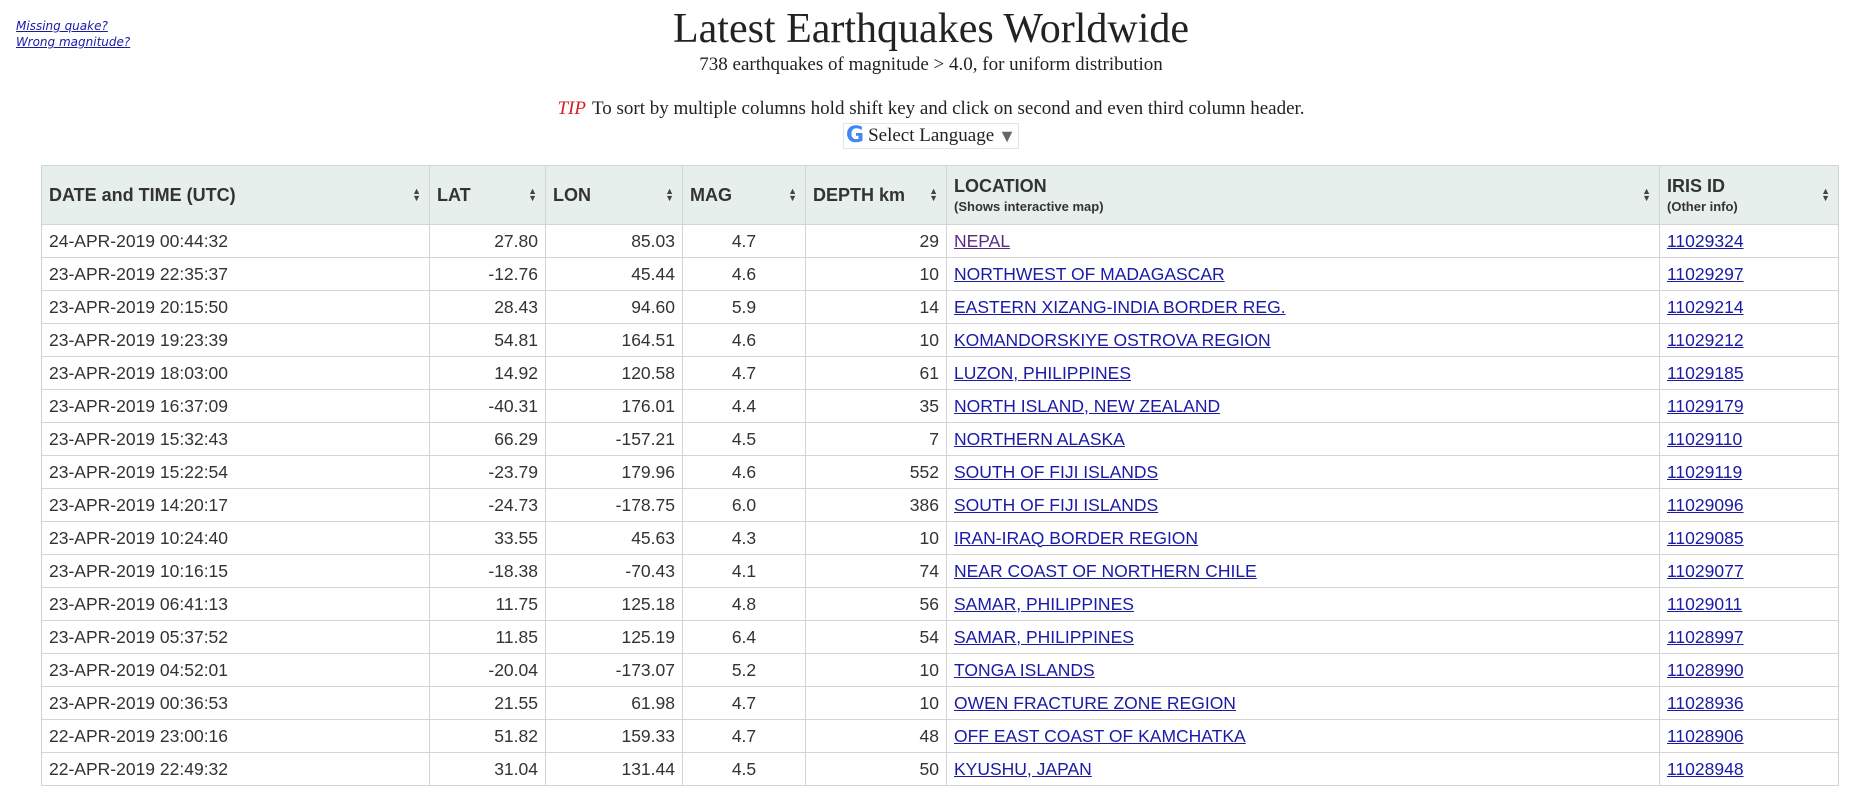  Describe the element at coordinates (1705, 736) in the screenshot. I see `iris-id-link: 11028906` at that location.